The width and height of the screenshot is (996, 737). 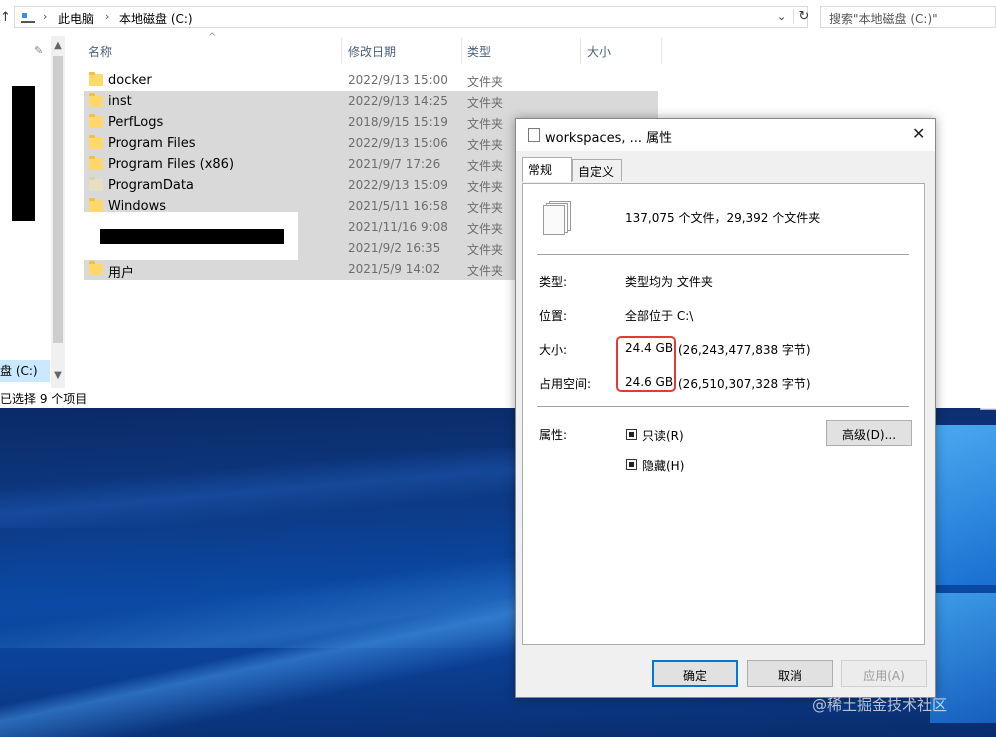 What do you see at coordinates (76, 18) in the screenshot?
I see `breadcrumb-this-pc: 此电脑` at bounding box center [76, 18].